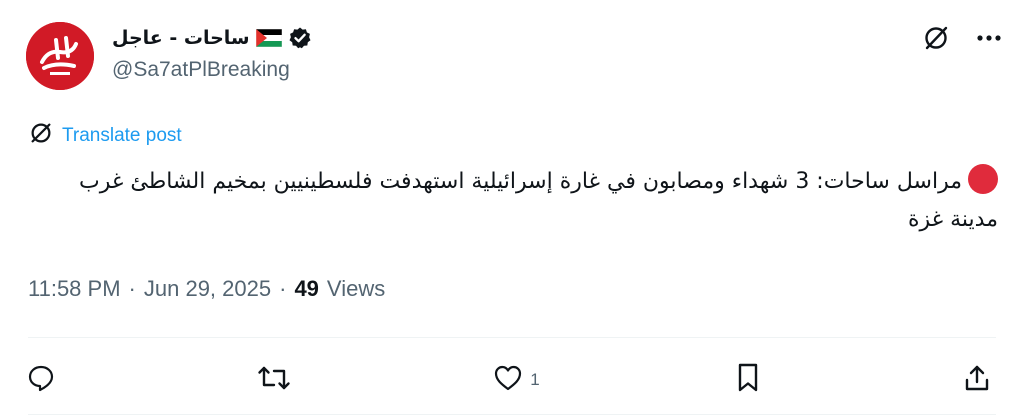 Image resolution: width=1024 pixels, height=420 pixels. I want to click on translate-icon, so click(41, 136).